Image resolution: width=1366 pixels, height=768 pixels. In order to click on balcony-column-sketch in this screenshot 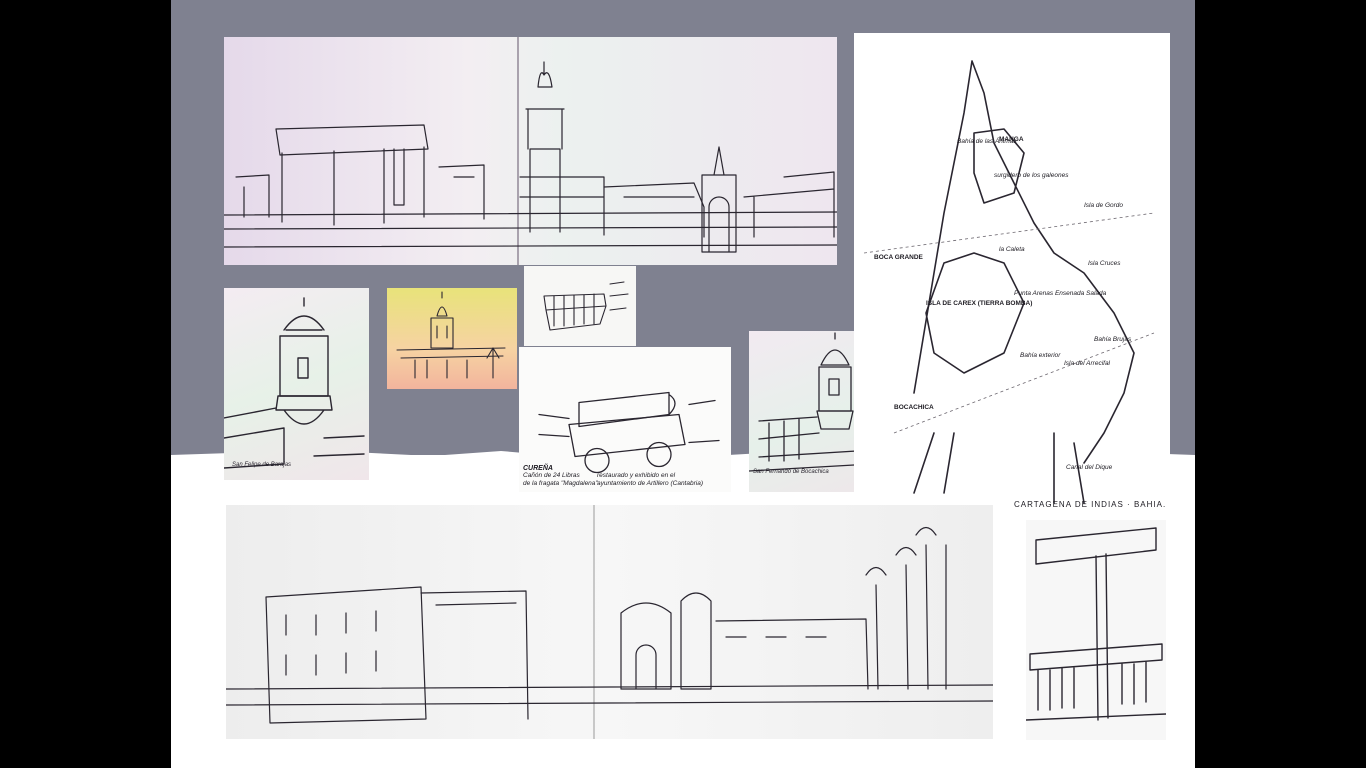, I will do `click(1096, 630)`.